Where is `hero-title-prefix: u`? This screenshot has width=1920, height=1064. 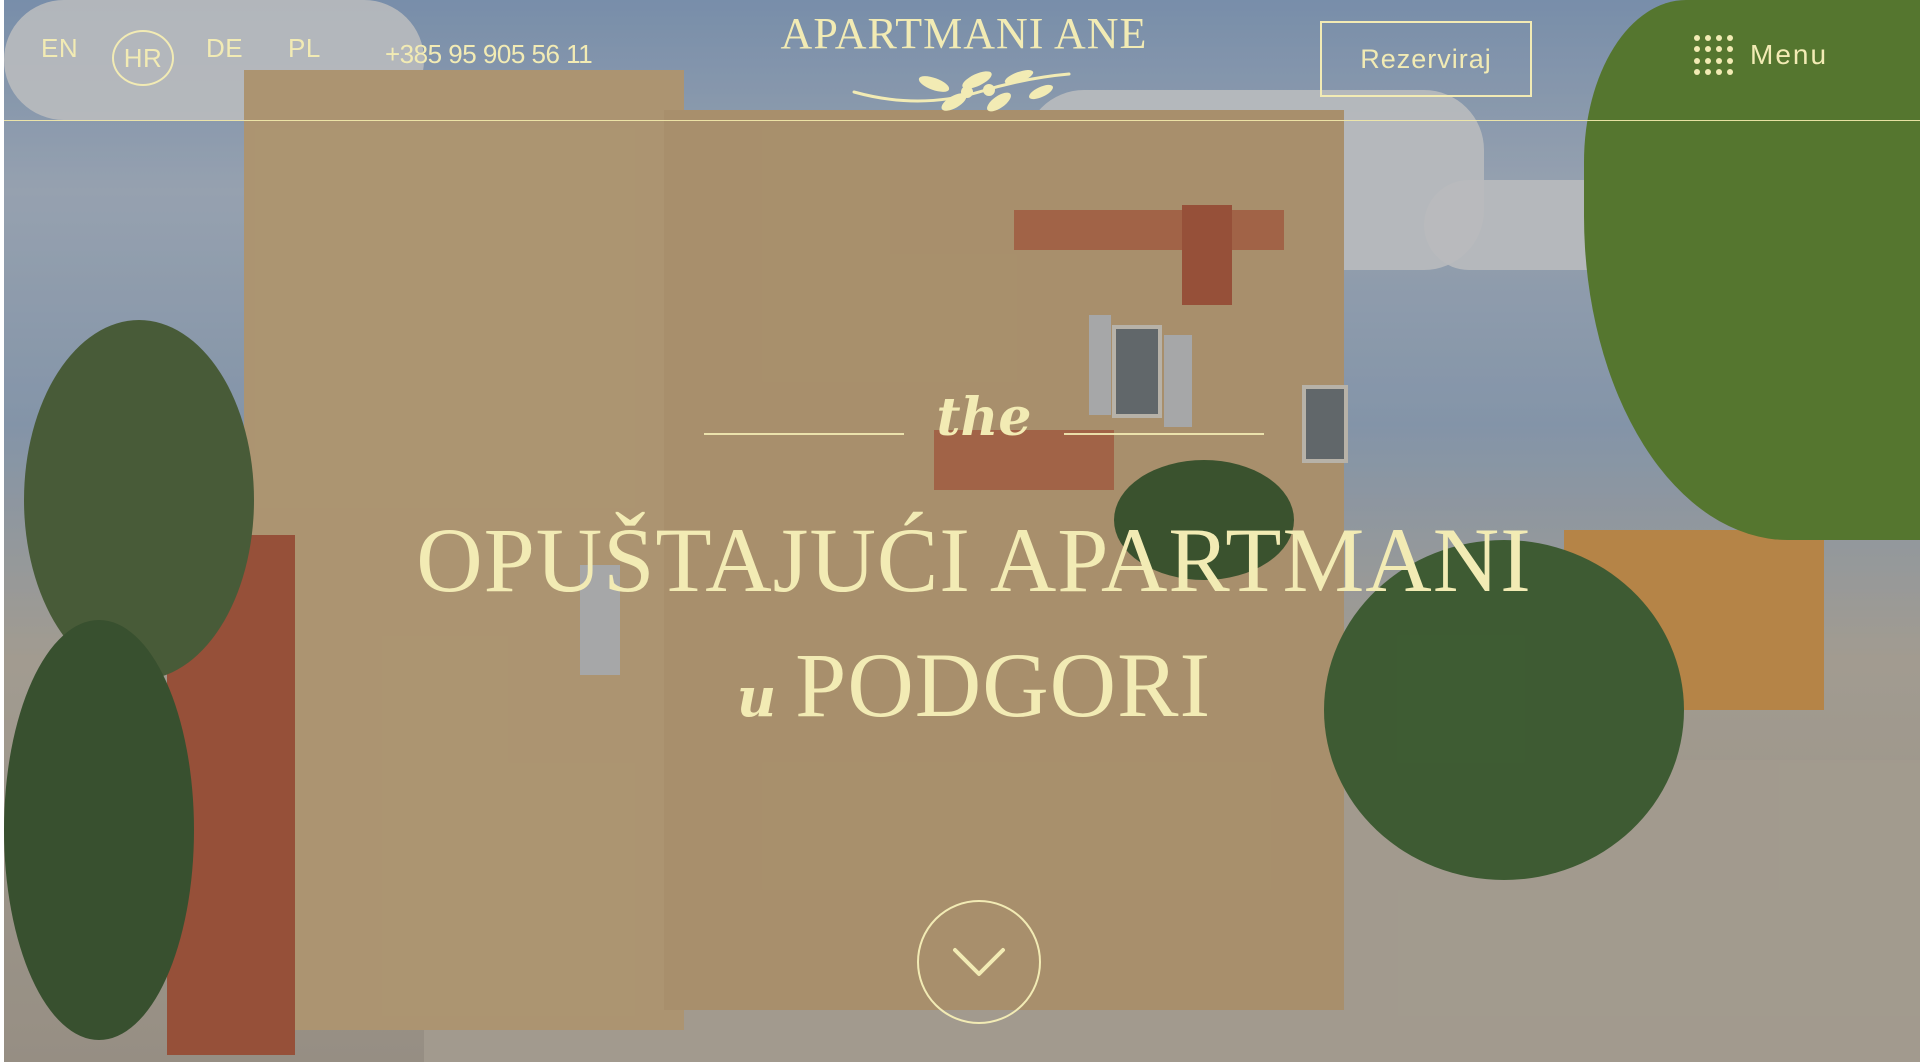
hero-title-prefix: u is located at coordinates (757, 697).